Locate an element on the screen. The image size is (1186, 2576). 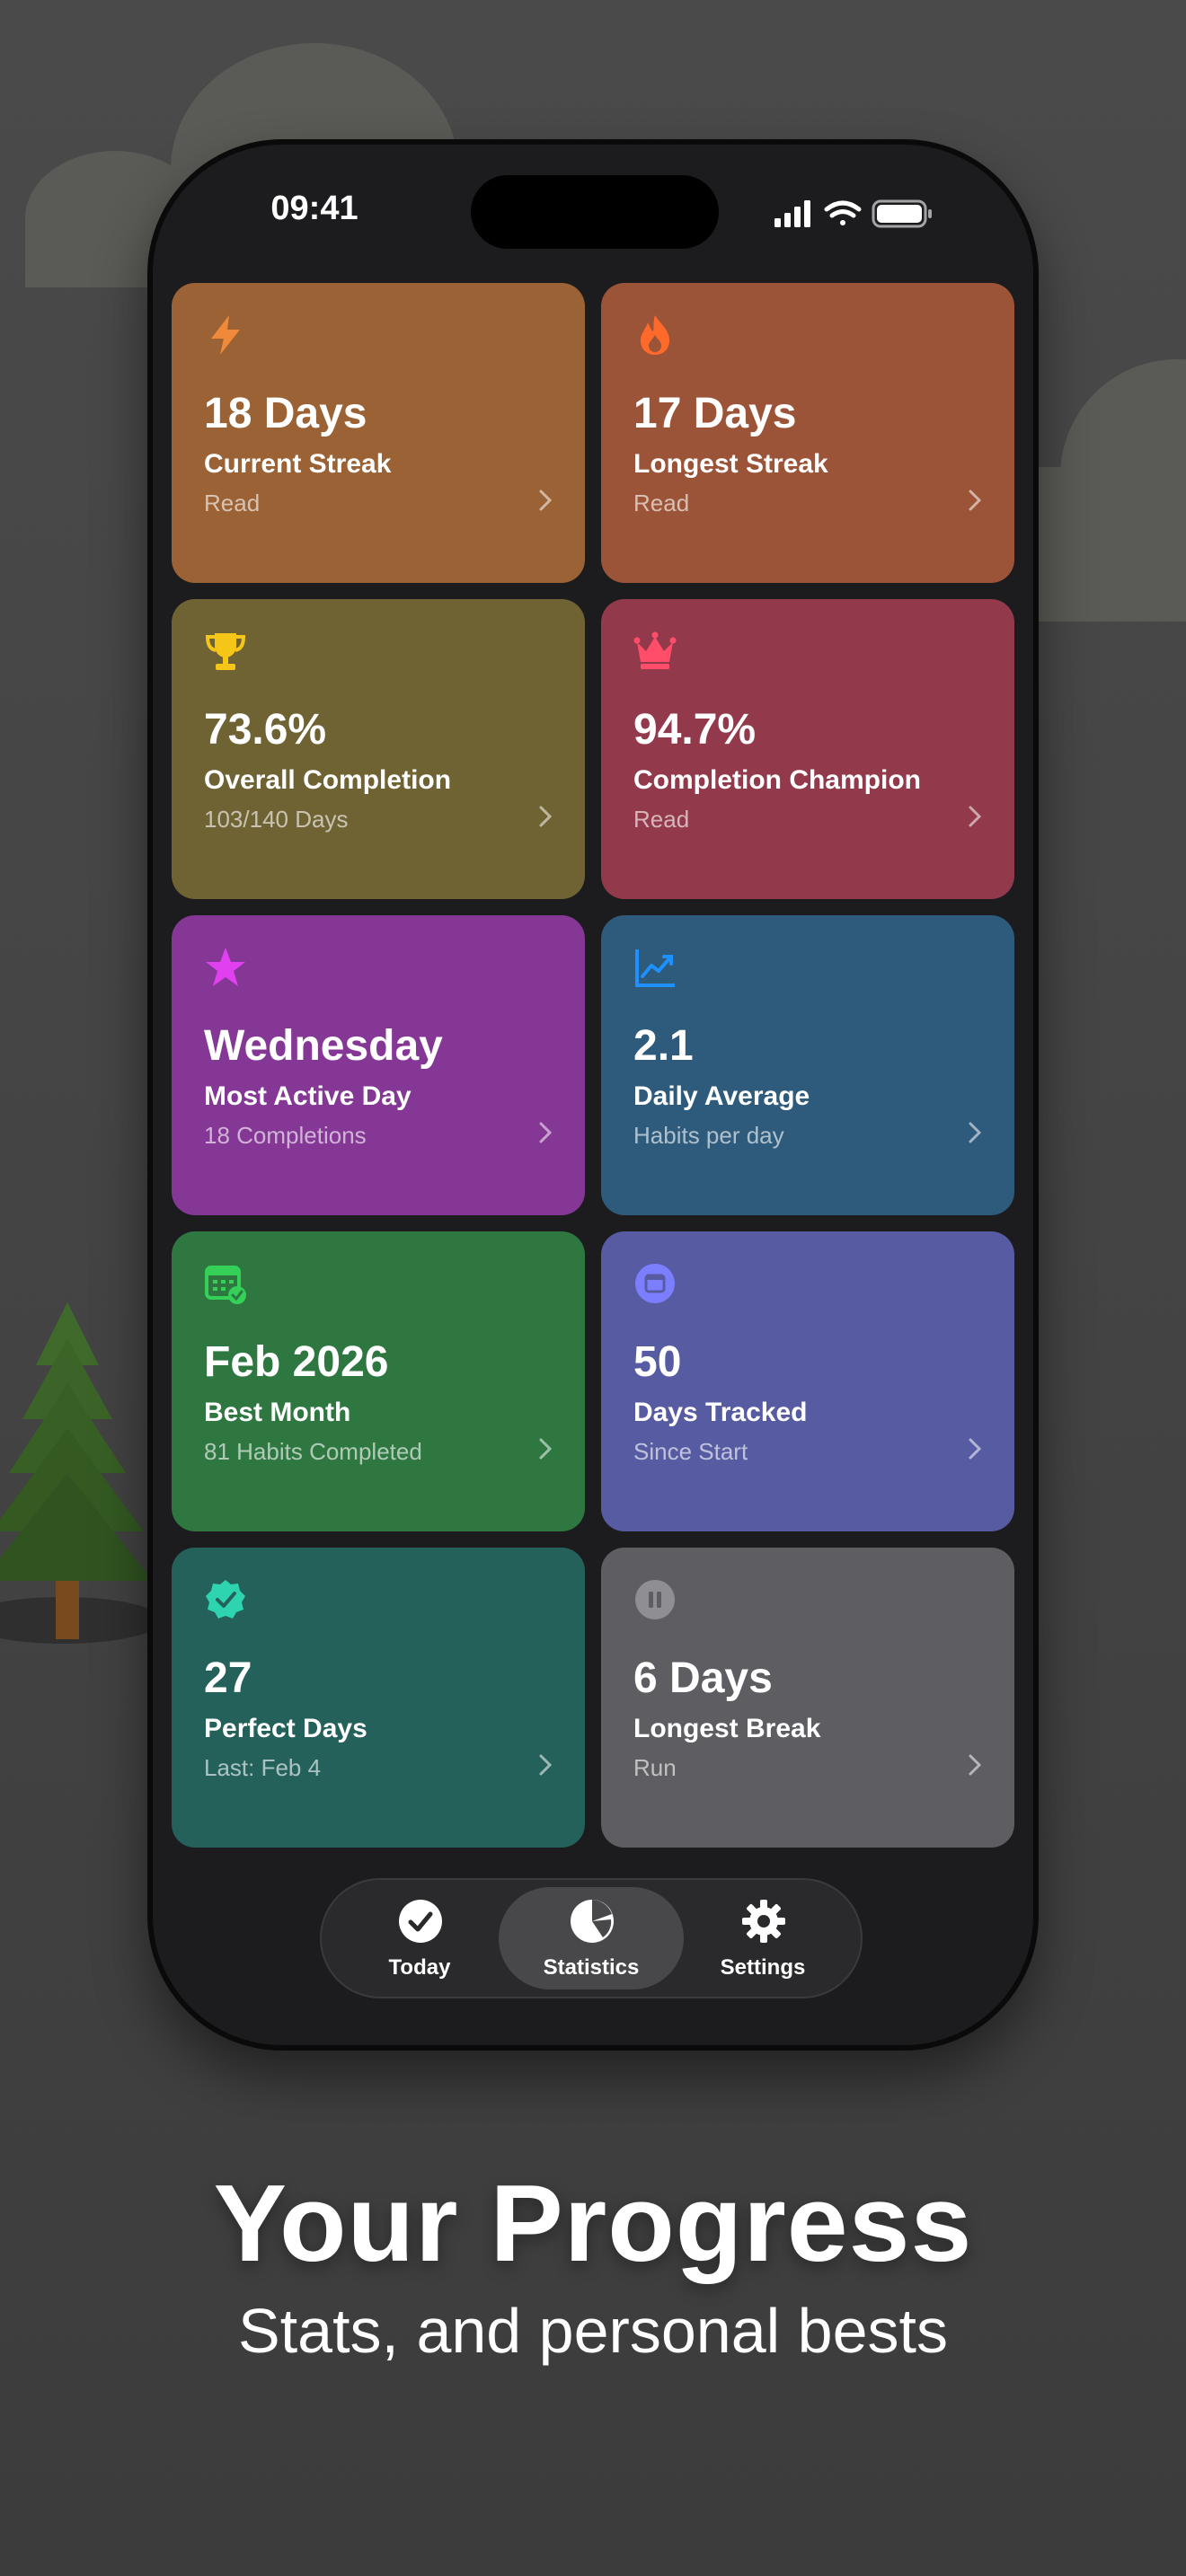
tab-settings: Settings is located at coordinates (762, 1938).